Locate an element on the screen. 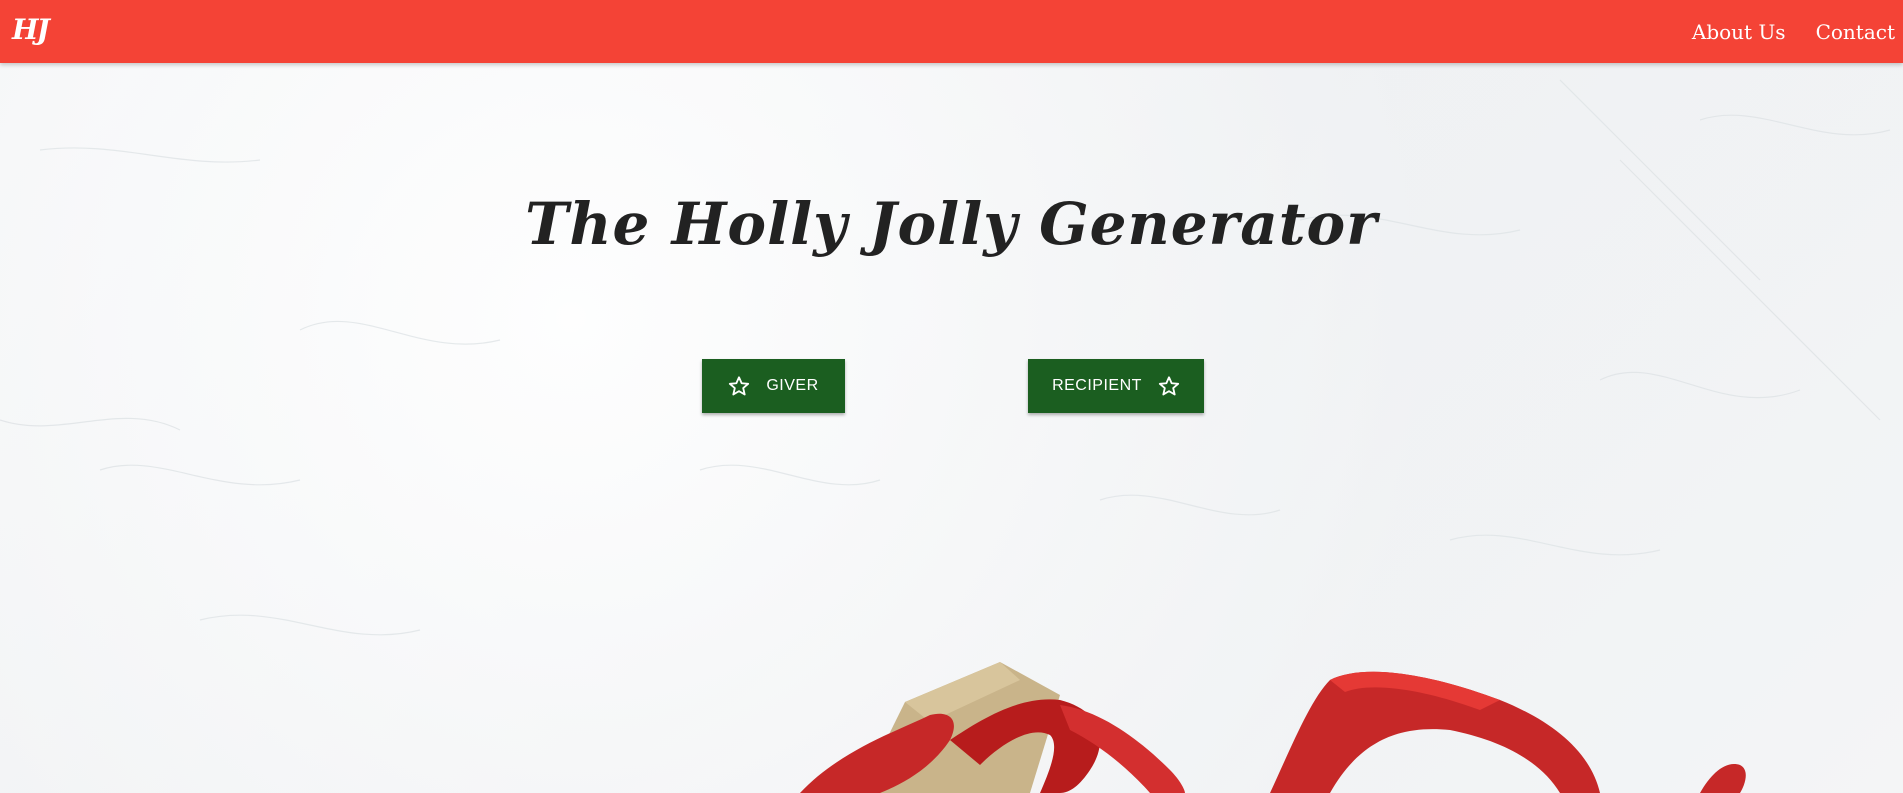 The width and height of the screenshot is (1903, 793). giver-button: GIVER is located at coordinates (773, 386).